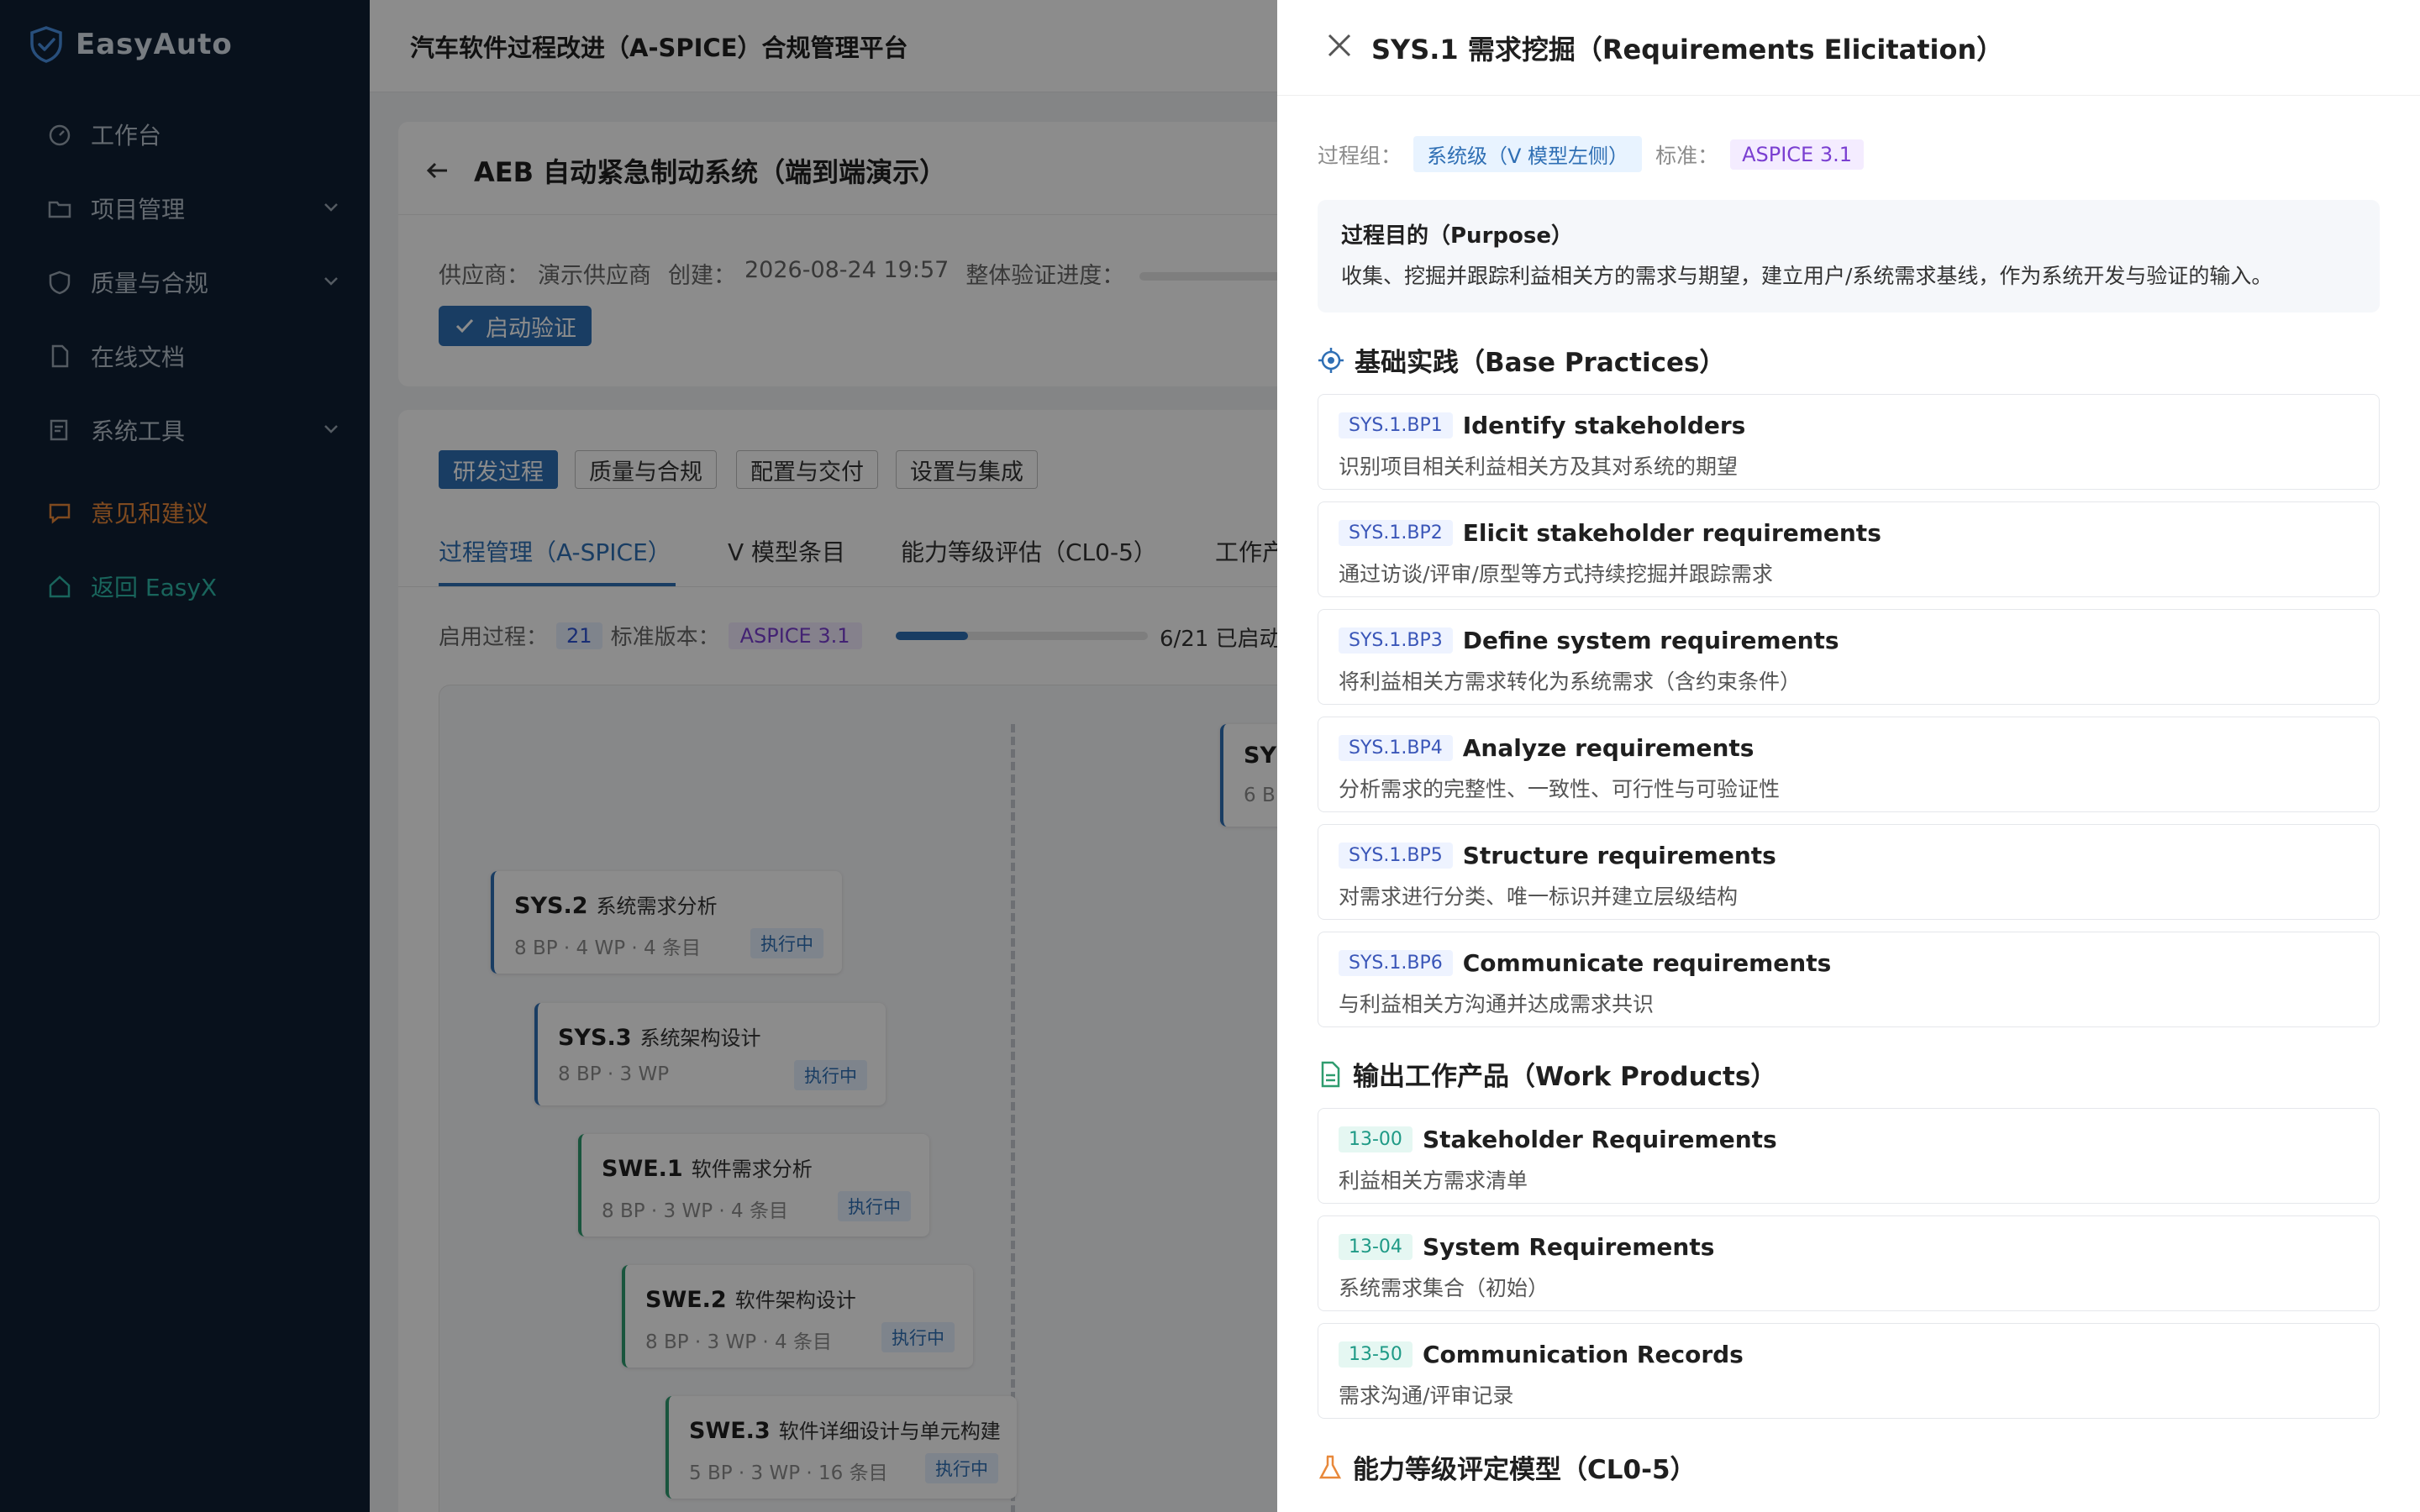 The height and width of the screenshot is (1512, 2420). I want to click on drawer-header: SYS.1 需求挖掘（Requirements Elicitation）, so click(1849, 48).